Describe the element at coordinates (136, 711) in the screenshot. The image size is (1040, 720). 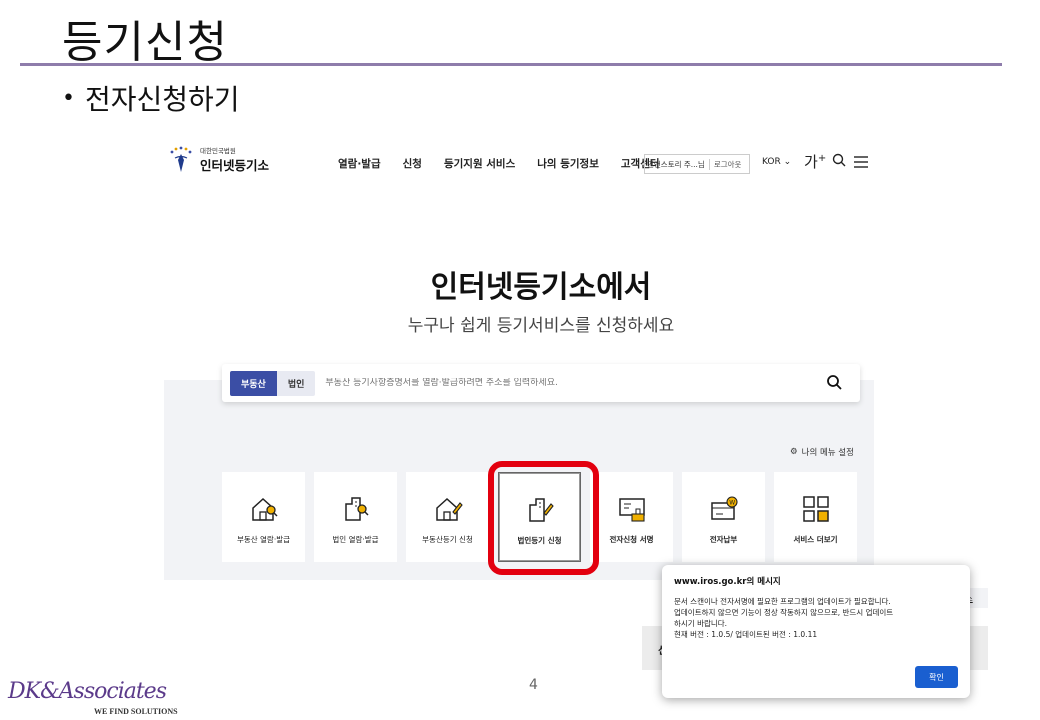
I see `company-tagline: WE FIND SOLUTIONS` at that location.